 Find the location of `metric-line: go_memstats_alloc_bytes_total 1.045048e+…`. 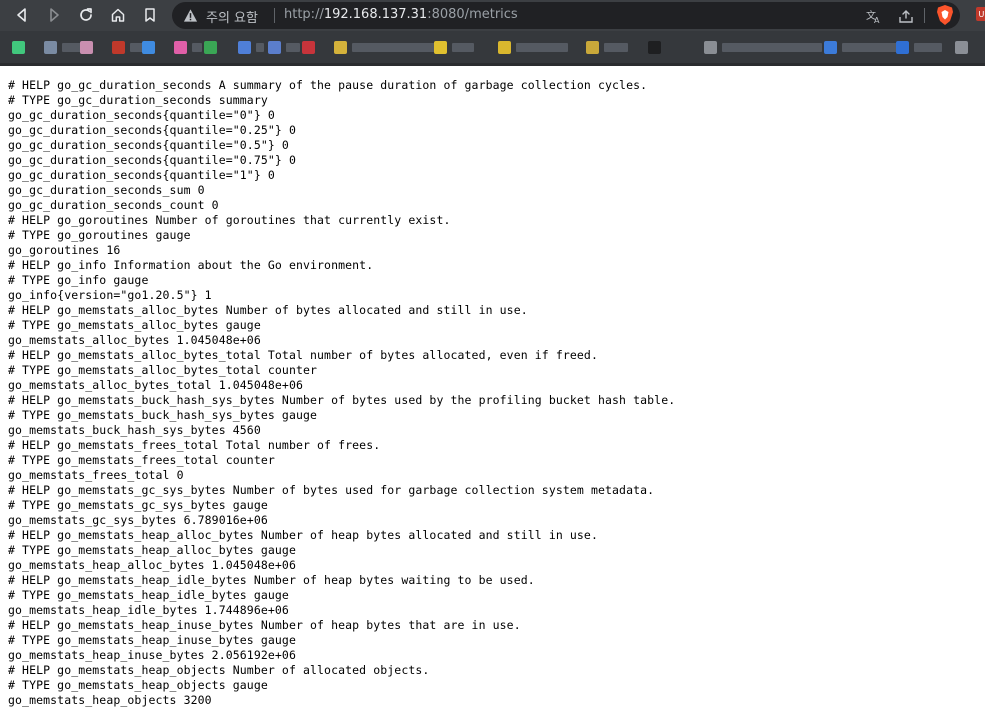

metric-line: go_memstats_alloc_bytes_total 1.045048e+… is located at coordinates (155, 385).